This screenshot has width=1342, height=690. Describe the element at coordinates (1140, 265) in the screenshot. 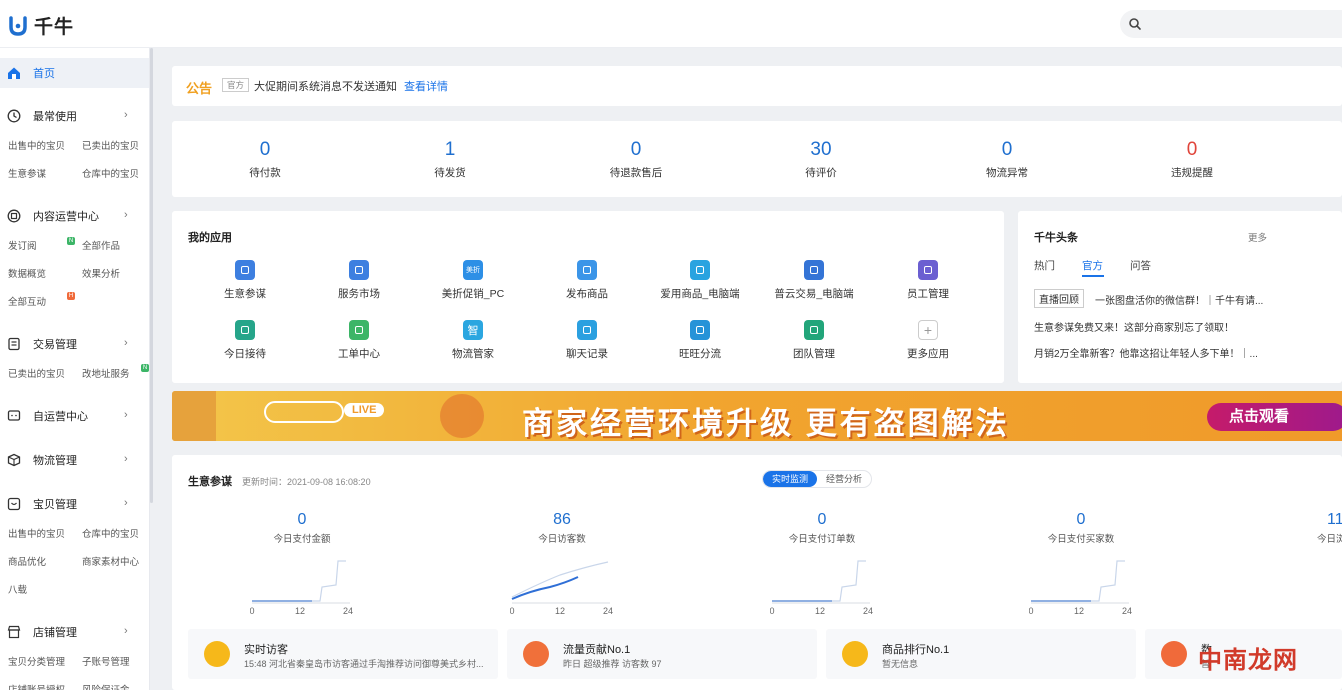

I see `tab-qa: 问答` at that location.